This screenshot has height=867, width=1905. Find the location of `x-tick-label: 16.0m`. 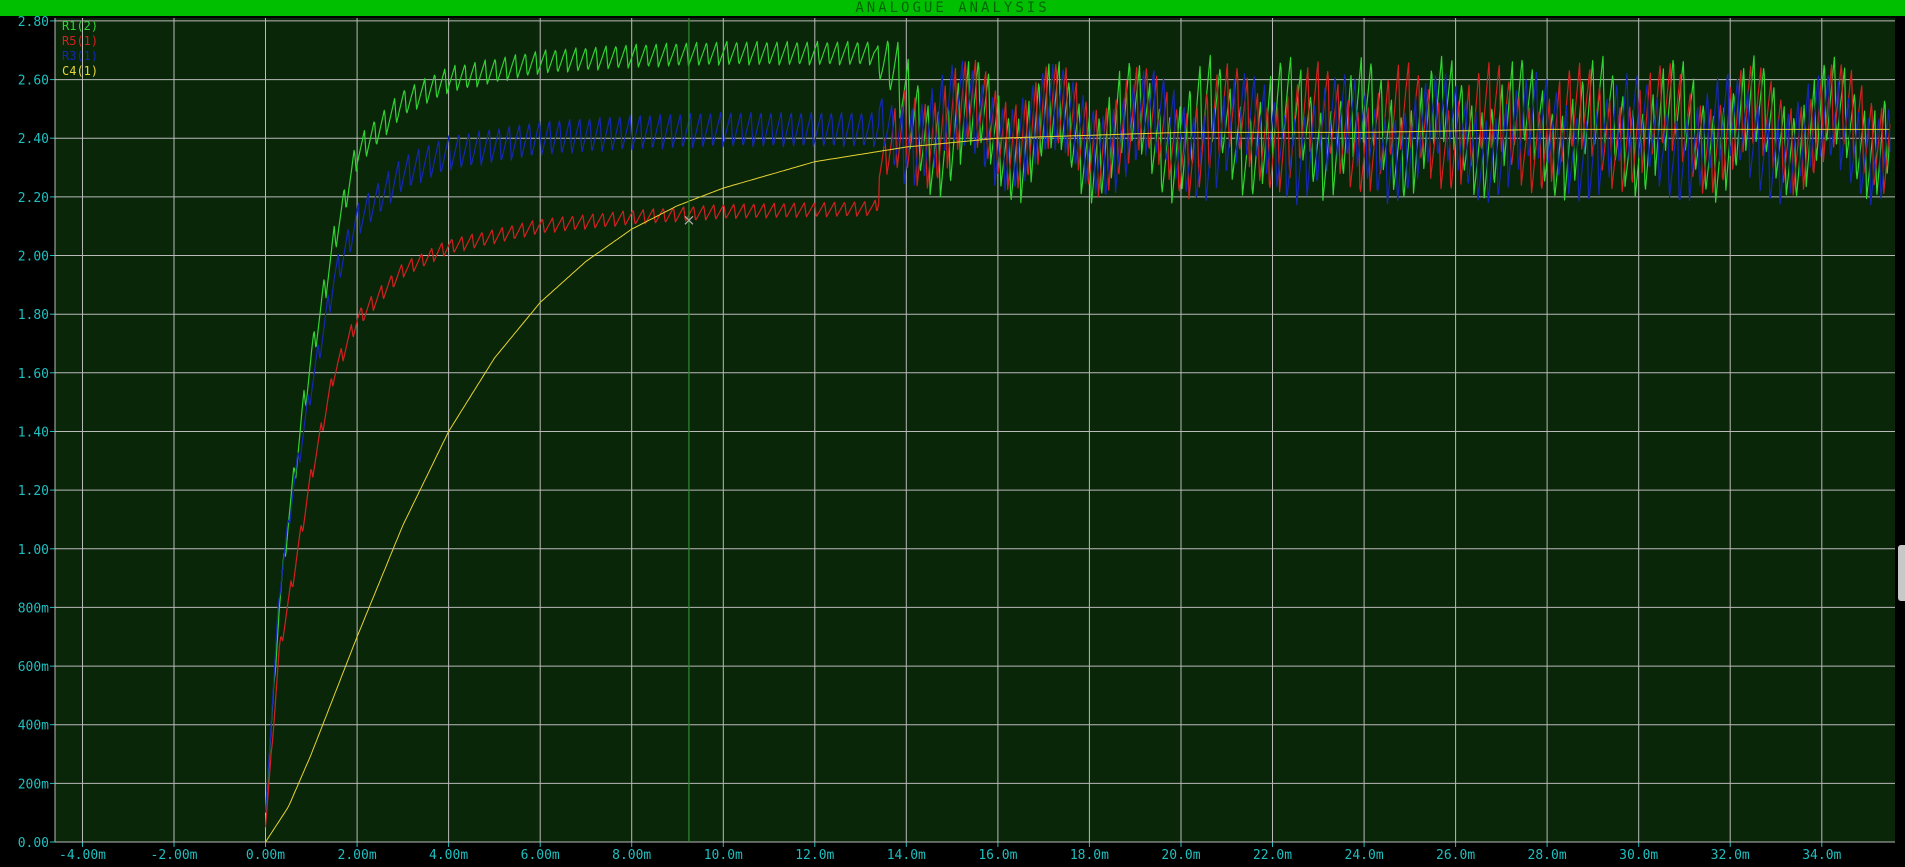

x-tick-label: 16.0m is located at coordinates (997, 855).